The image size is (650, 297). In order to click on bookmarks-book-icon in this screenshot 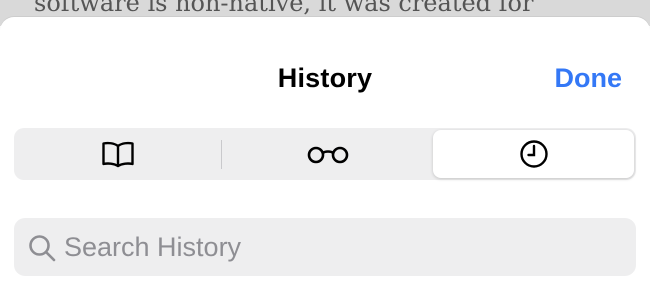, I will do `click(118, 154)`.